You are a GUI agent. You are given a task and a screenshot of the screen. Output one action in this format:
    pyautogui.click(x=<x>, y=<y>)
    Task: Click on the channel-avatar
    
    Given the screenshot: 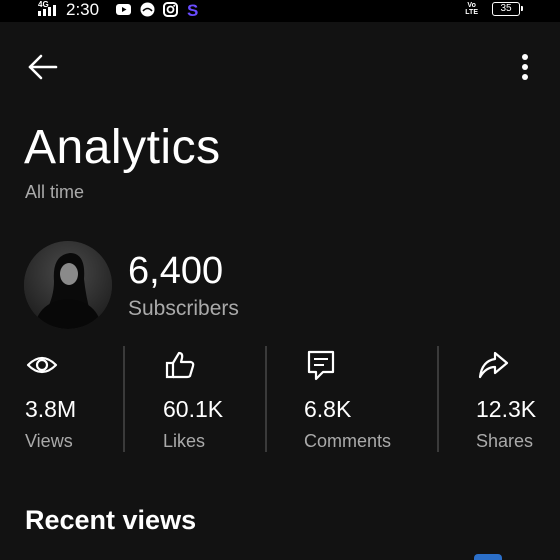 What is the action you would take?
    pyautogui.click(x=68, y=285)
    